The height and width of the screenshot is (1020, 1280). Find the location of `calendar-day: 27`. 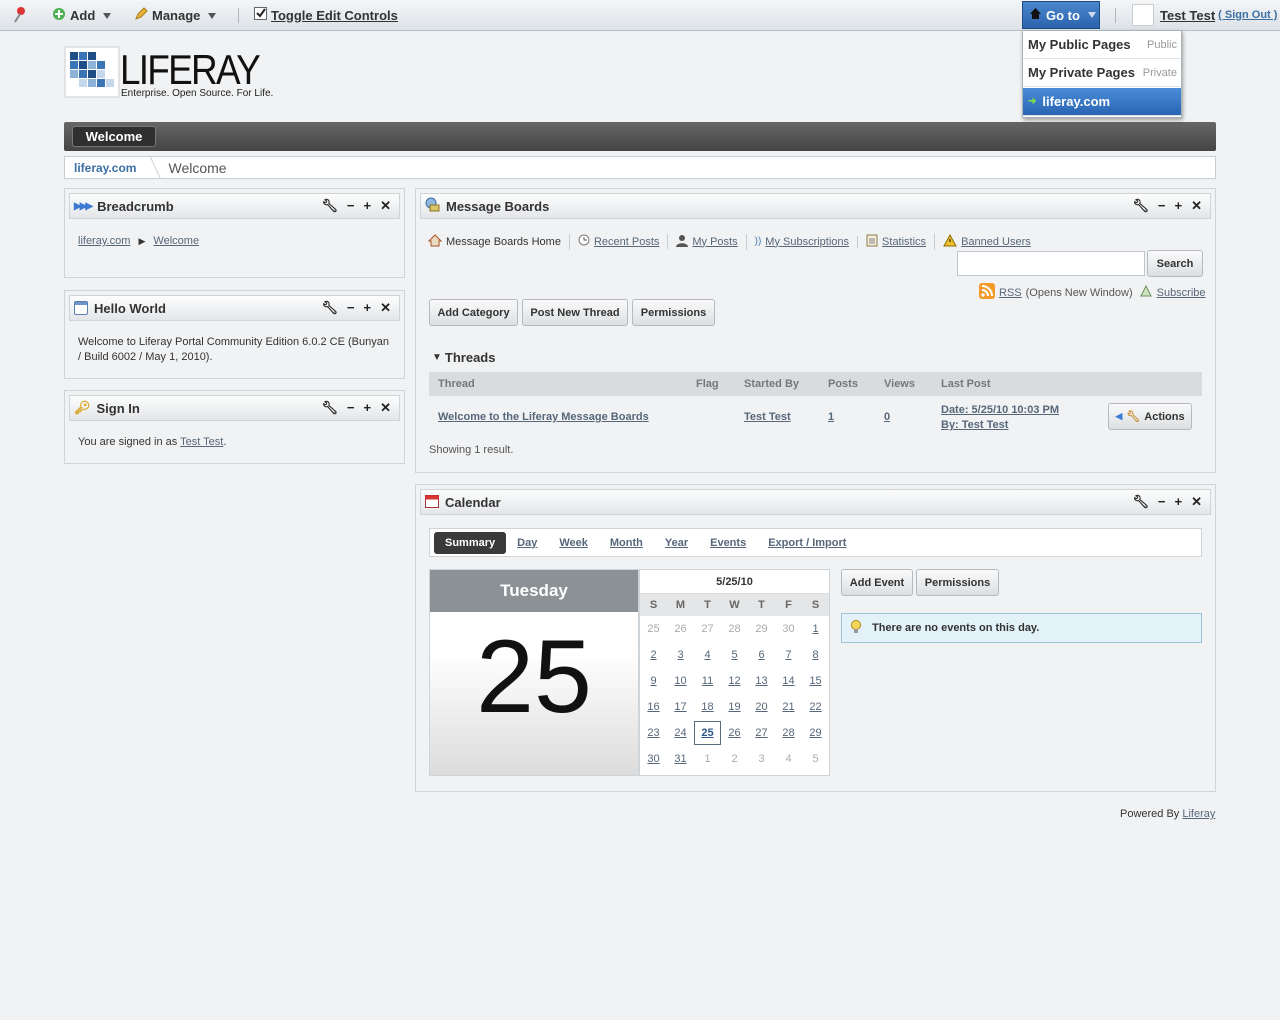

calendar-day: 27 is located at coordinates (761, 733).